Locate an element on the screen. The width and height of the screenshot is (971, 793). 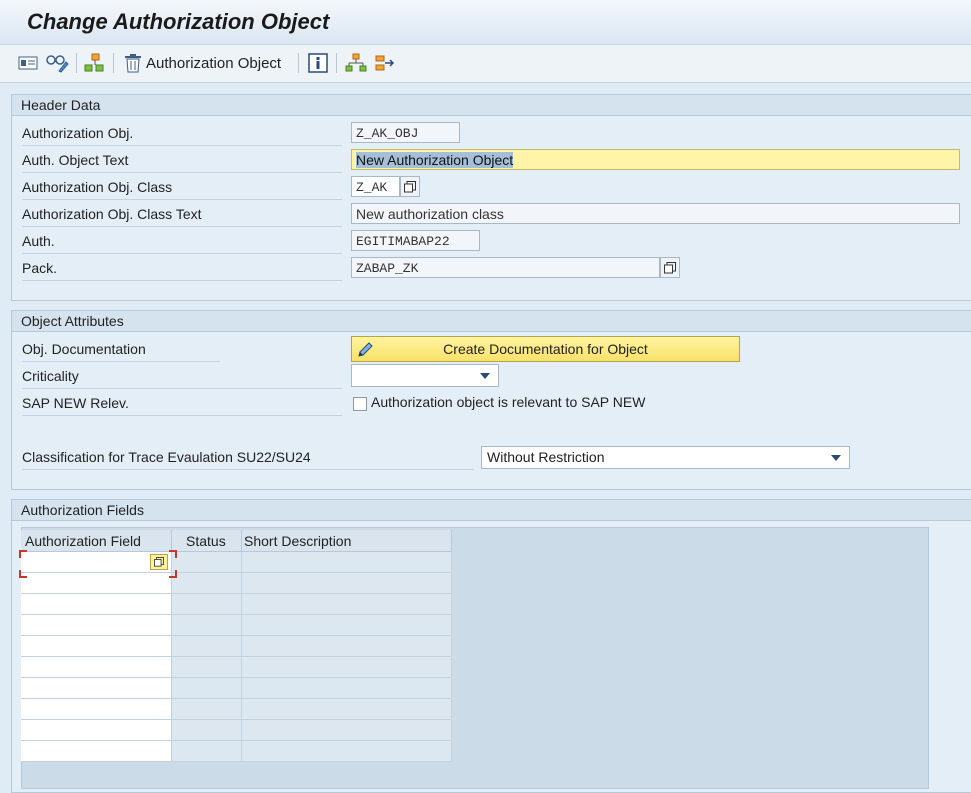
class-text-label: Authorization Obj. Class Text is located at coordinates (182, 214).